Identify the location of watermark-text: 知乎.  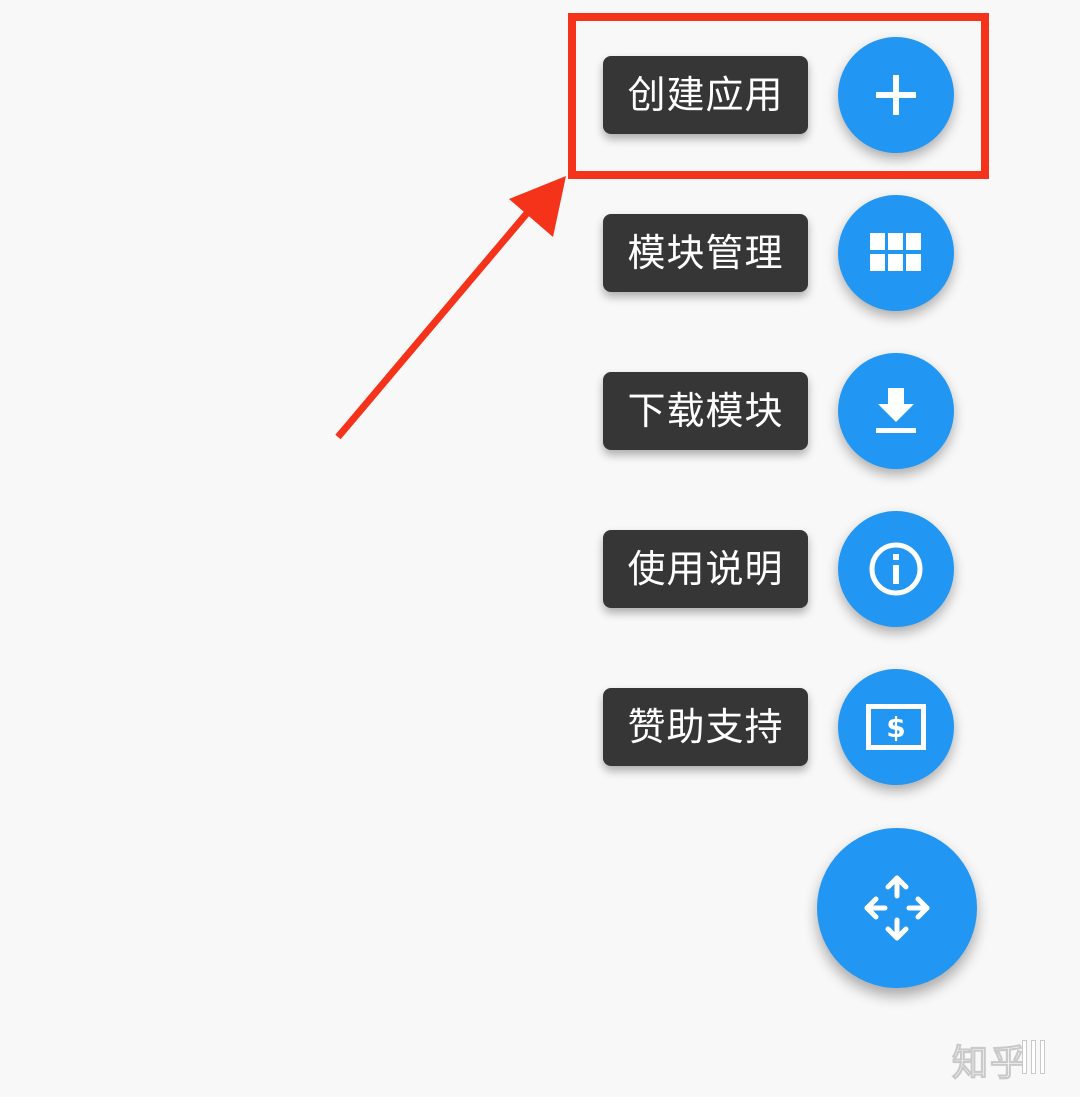
(990, 1064).